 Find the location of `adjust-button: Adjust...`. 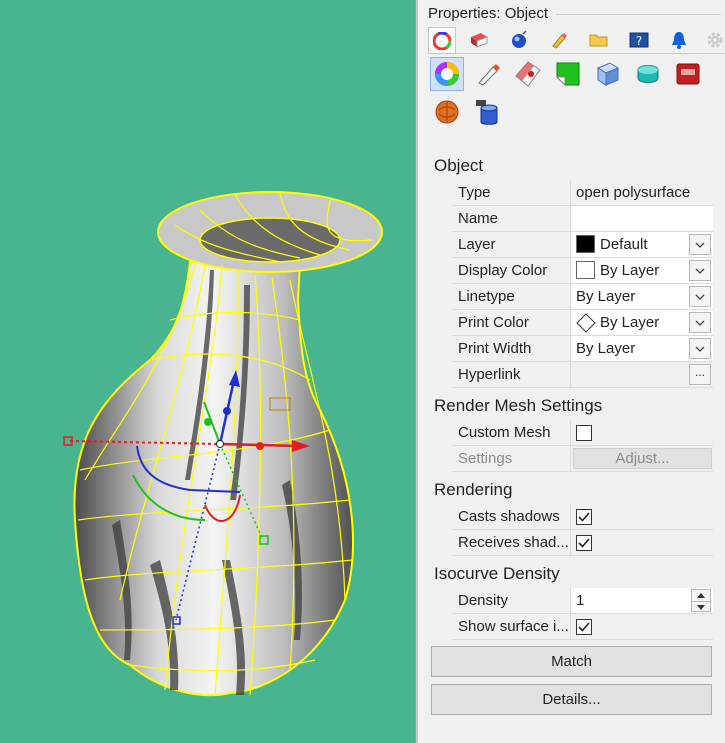

adjust-button: Adjust... is located at coordinates (642, 458).